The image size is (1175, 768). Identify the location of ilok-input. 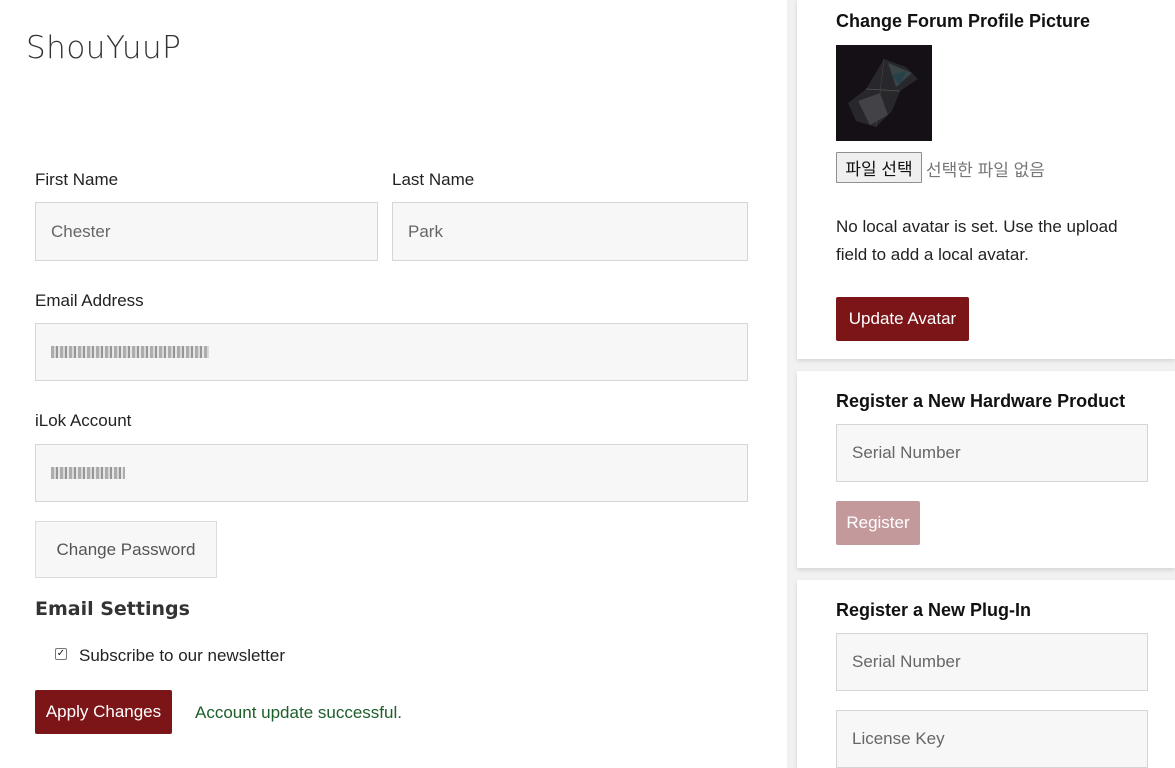
(391, 473).